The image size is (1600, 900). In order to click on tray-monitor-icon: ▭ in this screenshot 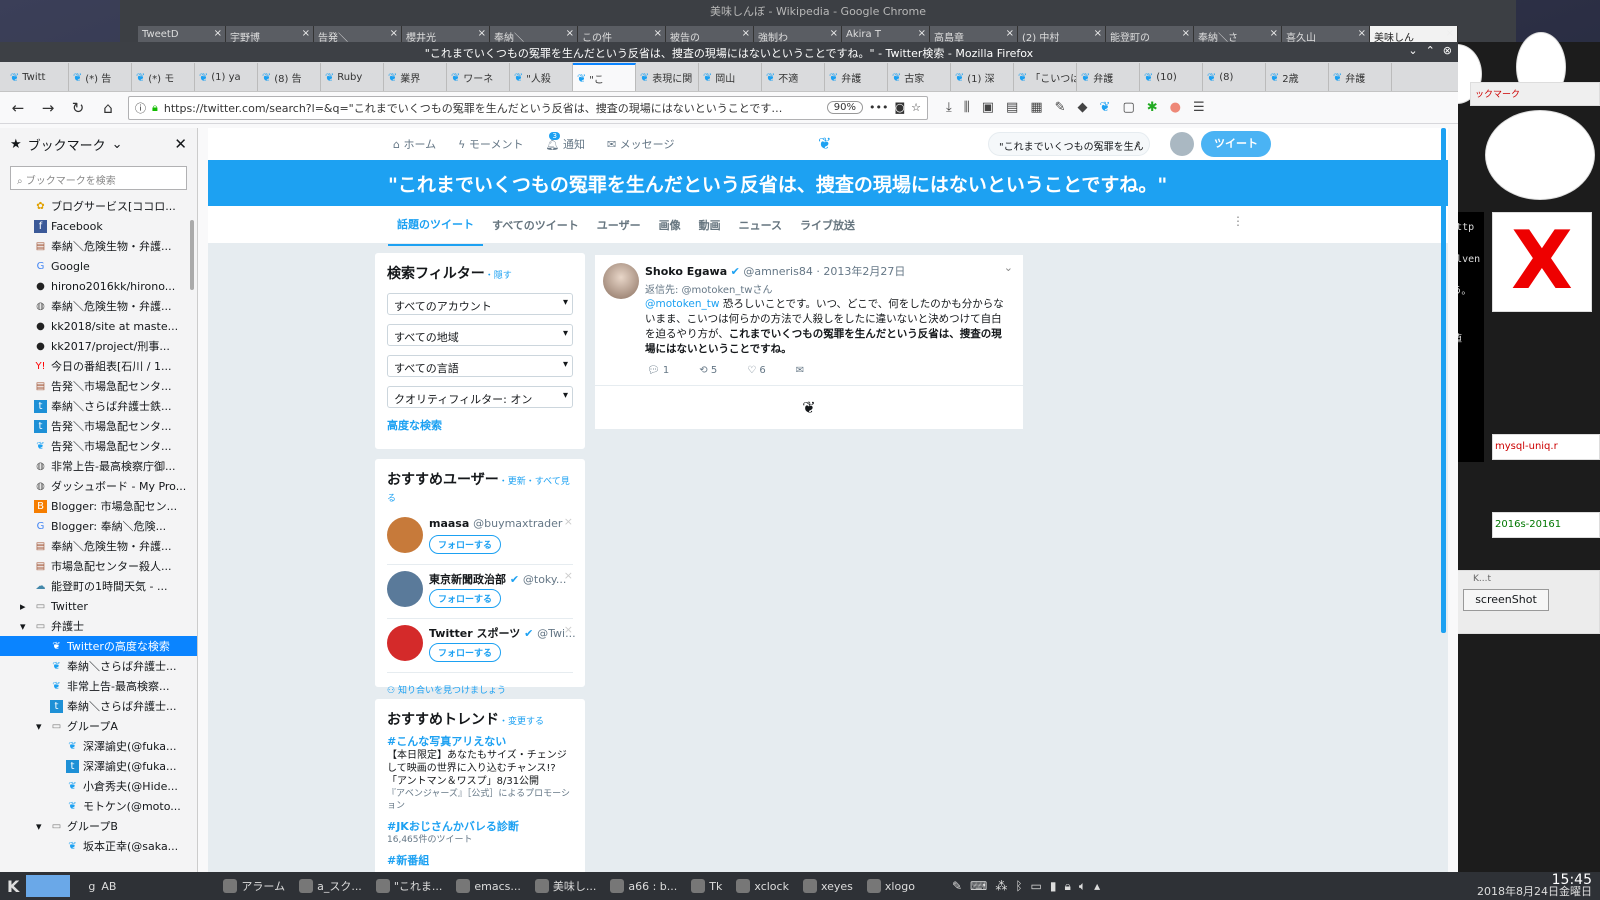, I will do `click(1036, 886)`.